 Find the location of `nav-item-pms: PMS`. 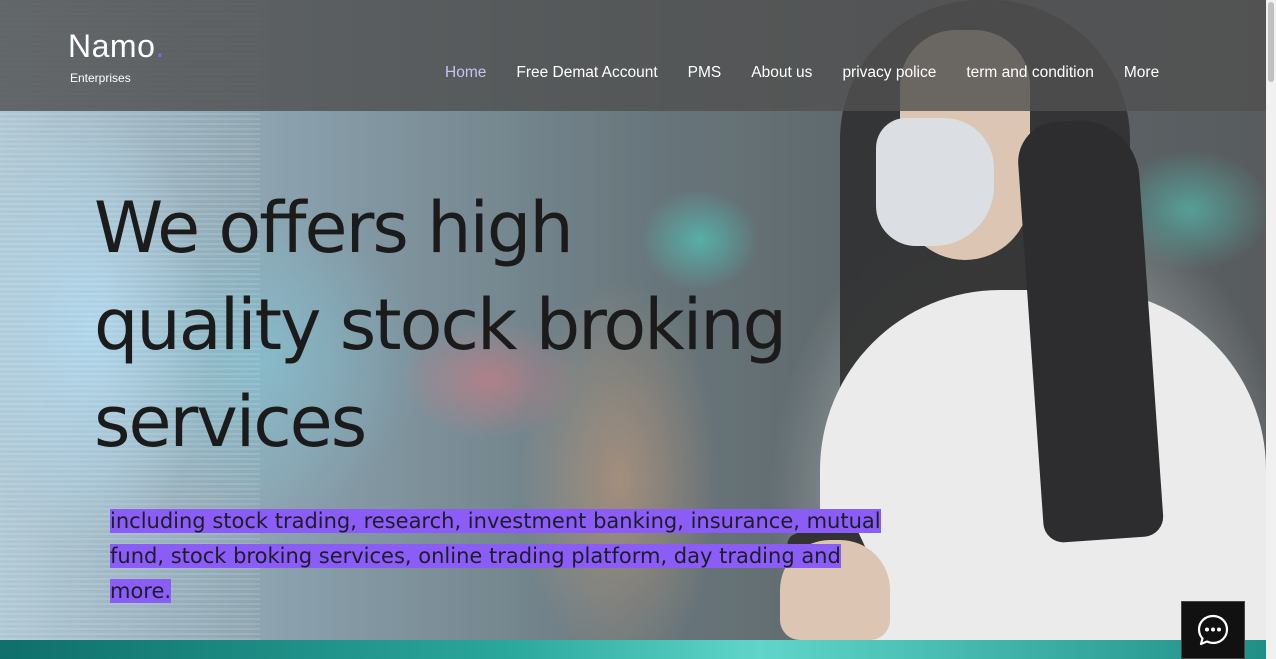

nav-item-pms: PMS is located at coordinates (705, 73).